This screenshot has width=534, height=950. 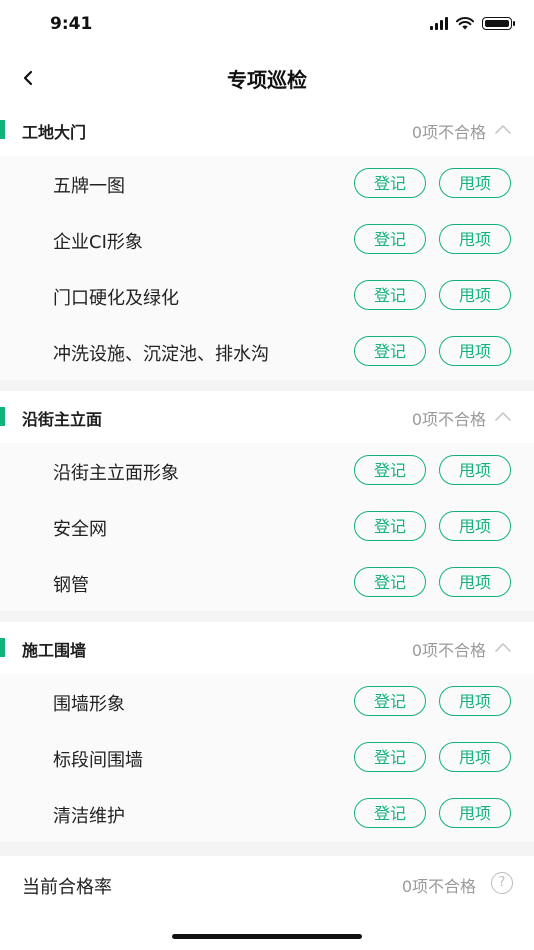 What do you see at coordinates (116, 298) in the screenshot?
I see `item-label: 门口硬化及绿化` at bounding box center [116, 298].